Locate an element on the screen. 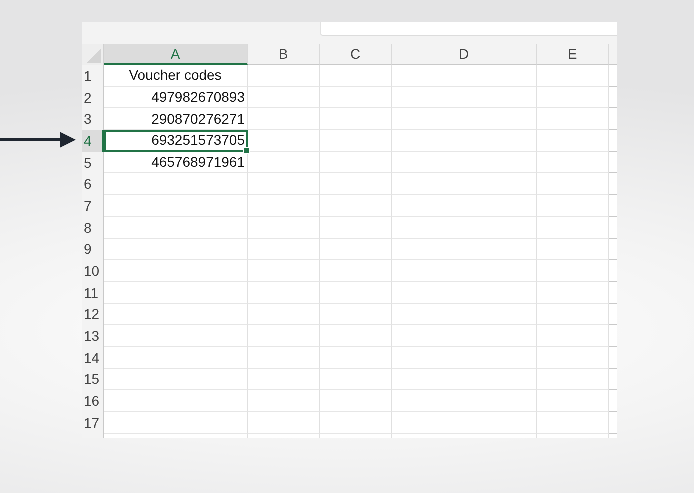 The height and width of the screenshot is (493, 694). row-header: 17 is located at coordinates (93, 423).